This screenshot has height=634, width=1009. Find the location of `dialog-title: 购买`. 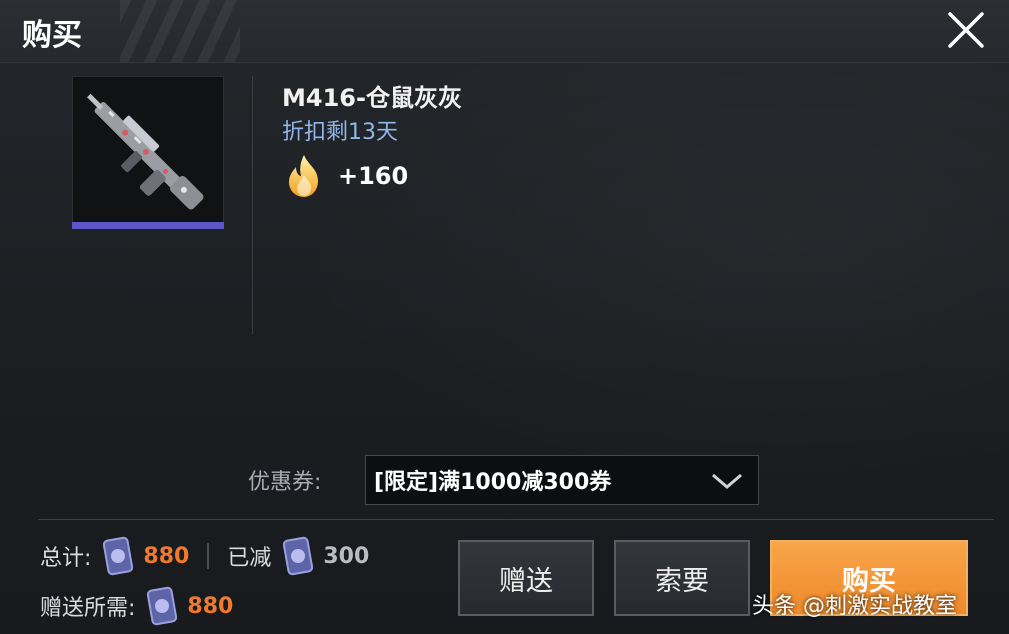

dialog-title: 购买 is located at coordinates (52, 35).